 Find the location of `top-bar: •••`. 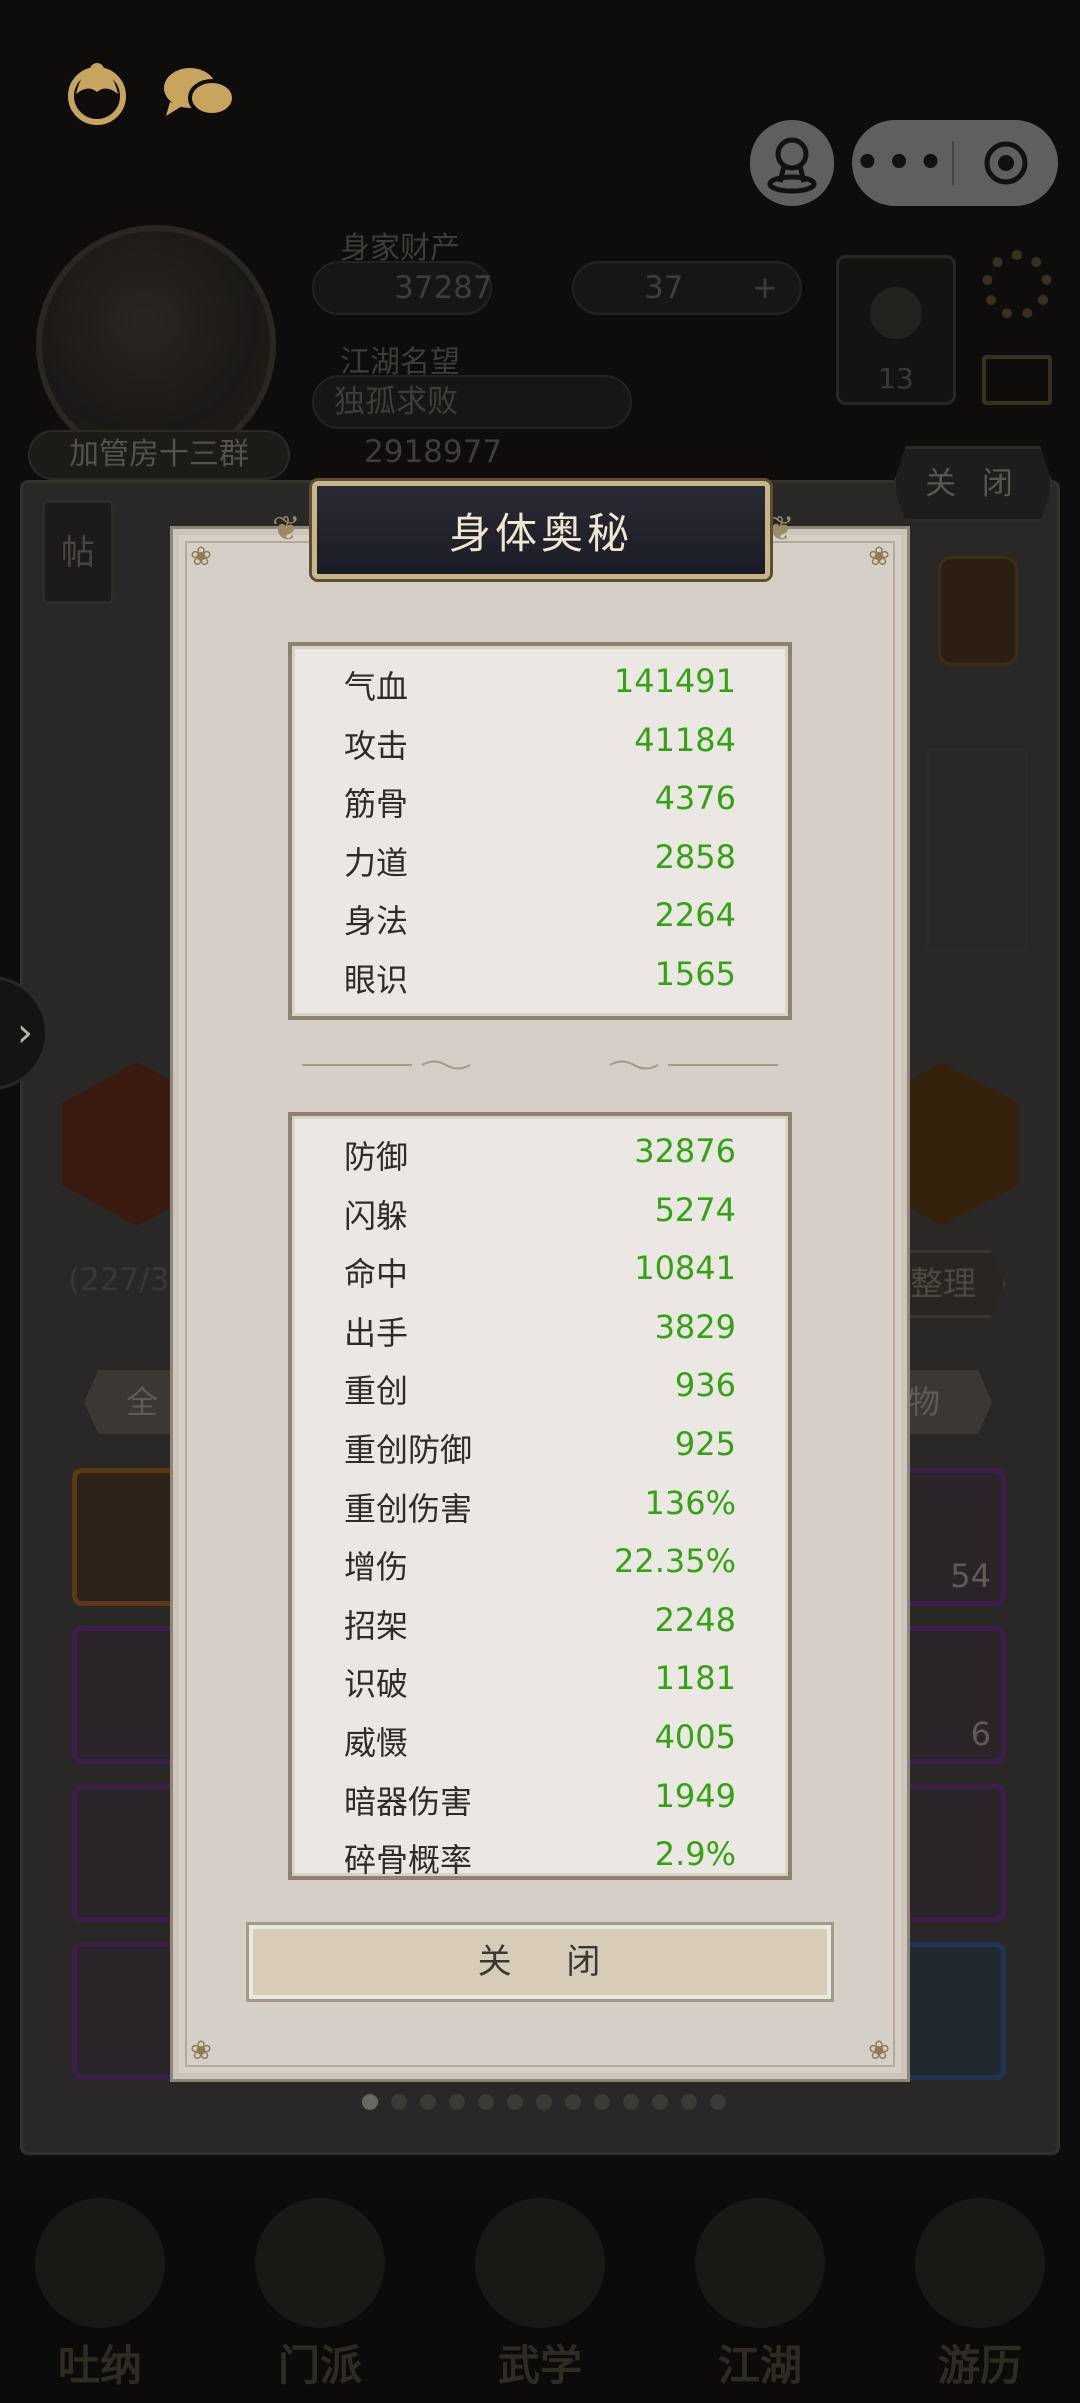

top-bar: ••• is located at coordinates (540, 110).